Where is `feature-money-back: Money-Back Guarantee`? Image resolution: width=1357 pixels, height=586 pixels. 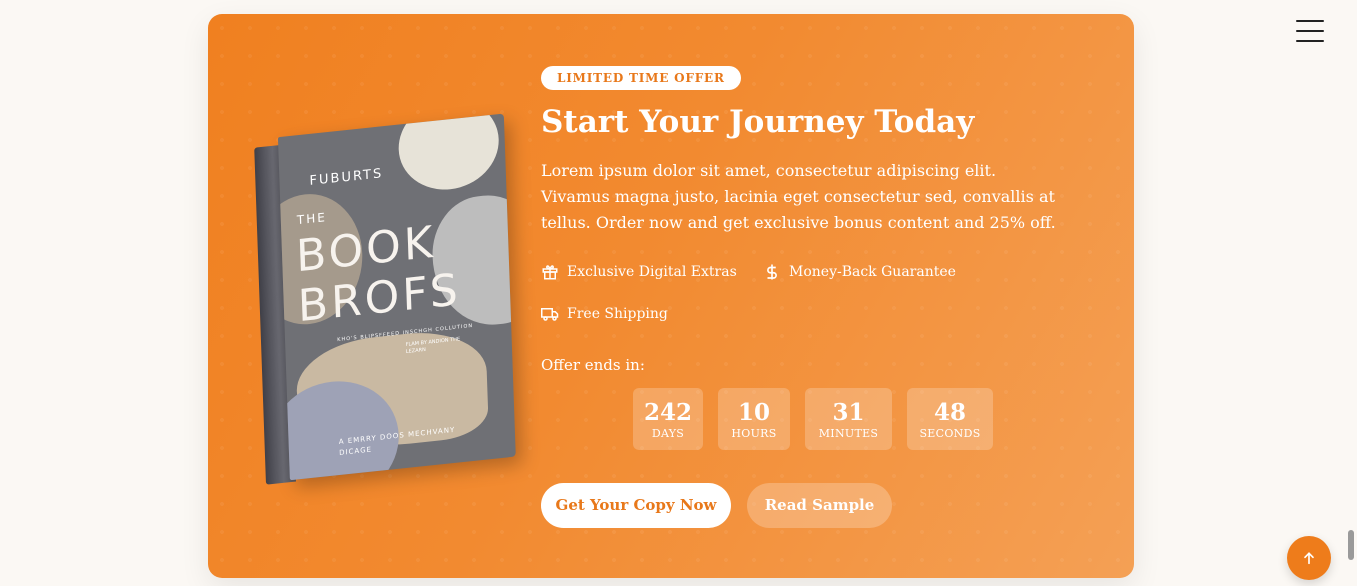
feature-money-back: Money-Back Guarantee is located at coordinates (859, 272).